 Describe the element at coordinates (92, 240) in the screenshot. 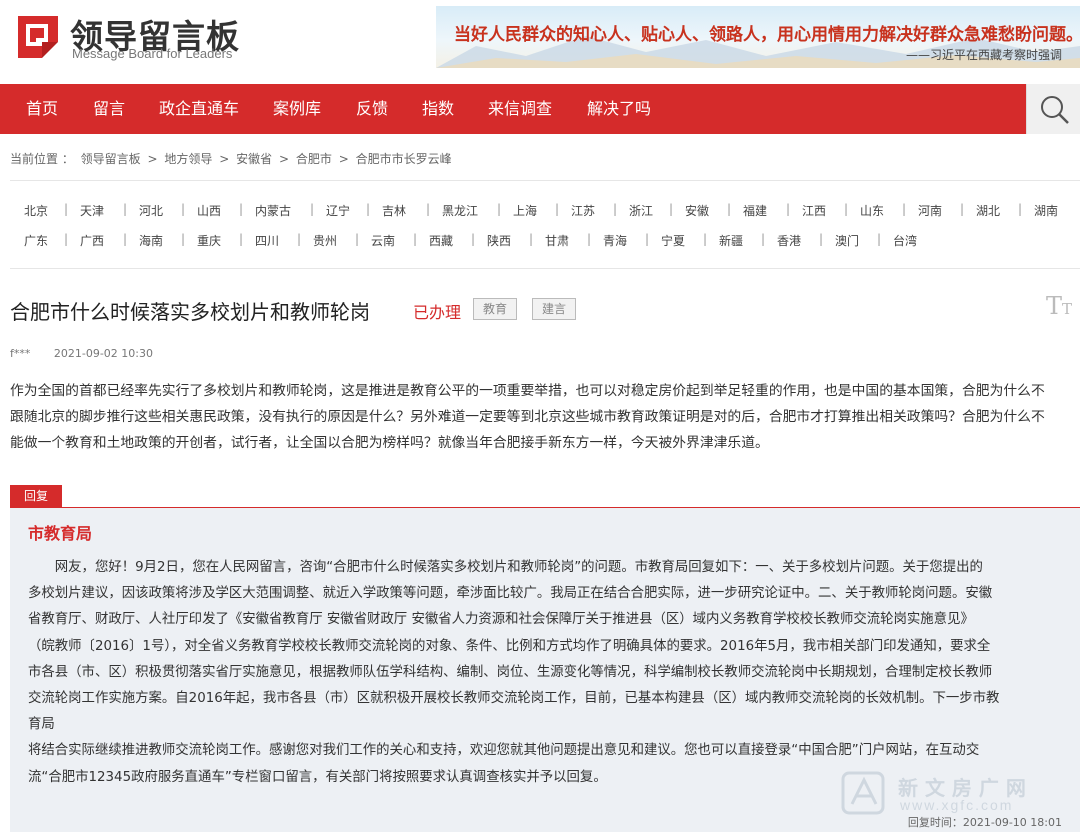

I see `province-link: 广西` at that location.